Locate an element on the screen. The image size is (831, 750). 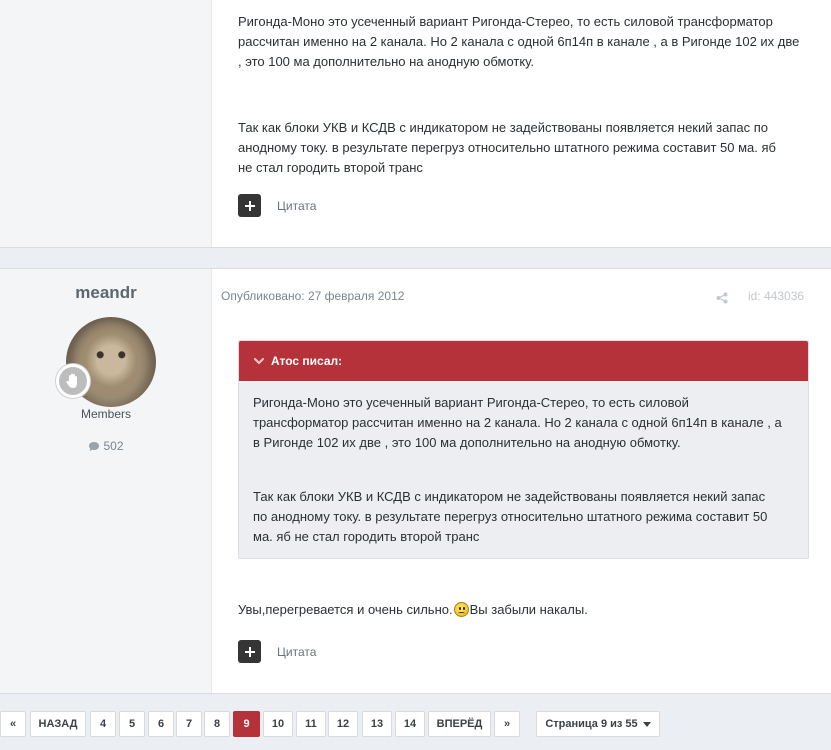
page-button: 5 is located at coordinates (132, 724).